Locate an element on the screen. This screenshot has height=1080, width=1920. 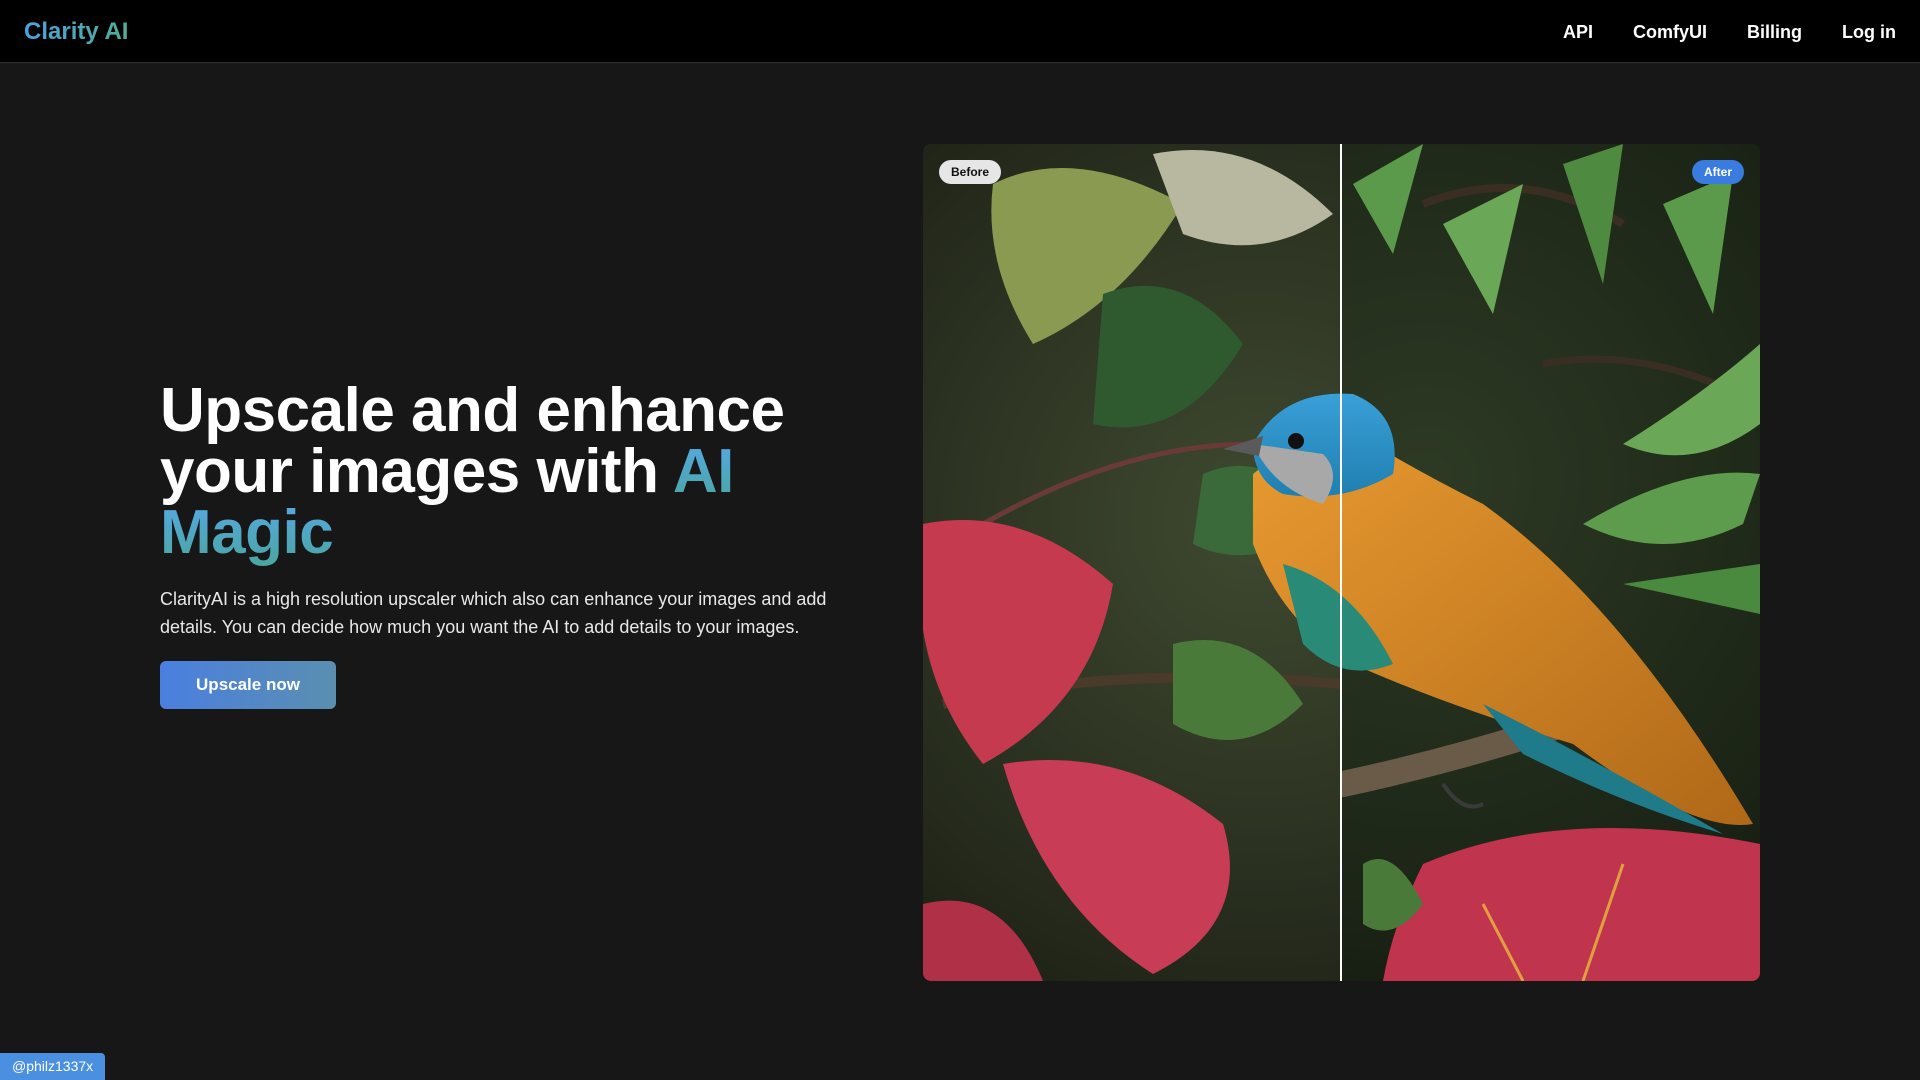
before-badge: Before is located at coordinates (970, 172).